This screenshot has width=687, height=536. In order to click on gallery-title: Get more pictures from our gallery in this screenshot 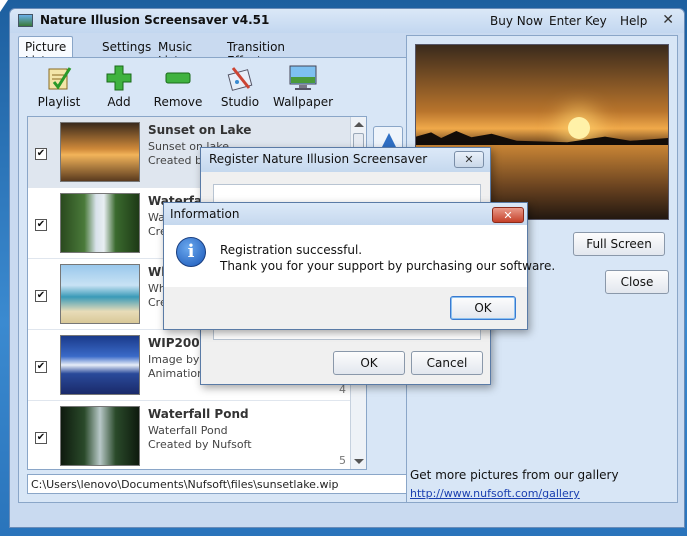, I will do `click(514, 475)`.